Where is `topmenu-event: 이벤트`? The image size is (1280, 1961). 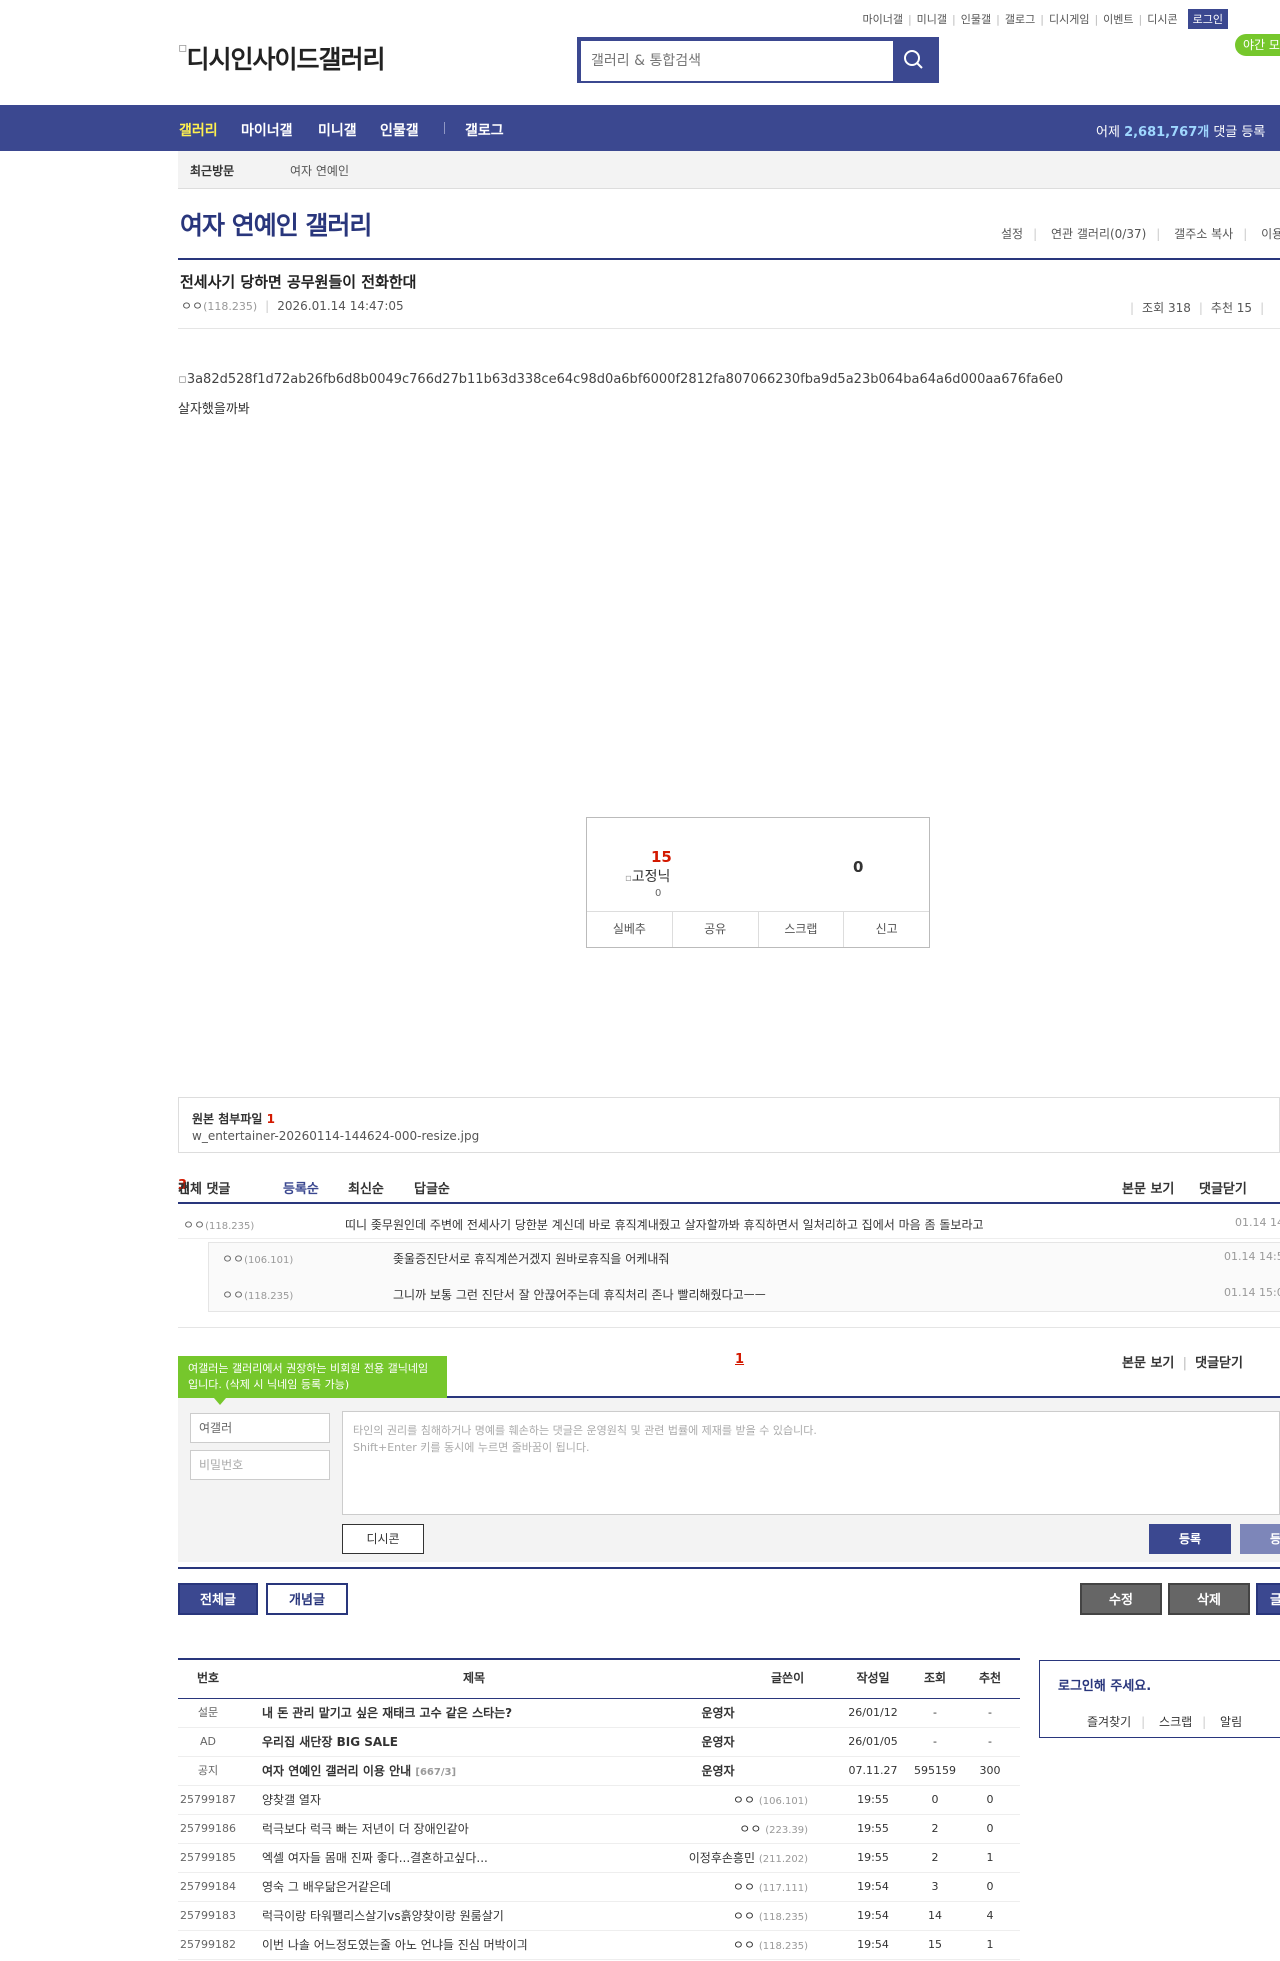
topmenu-event: 이벤트 is located at coordinates (1118, 19).